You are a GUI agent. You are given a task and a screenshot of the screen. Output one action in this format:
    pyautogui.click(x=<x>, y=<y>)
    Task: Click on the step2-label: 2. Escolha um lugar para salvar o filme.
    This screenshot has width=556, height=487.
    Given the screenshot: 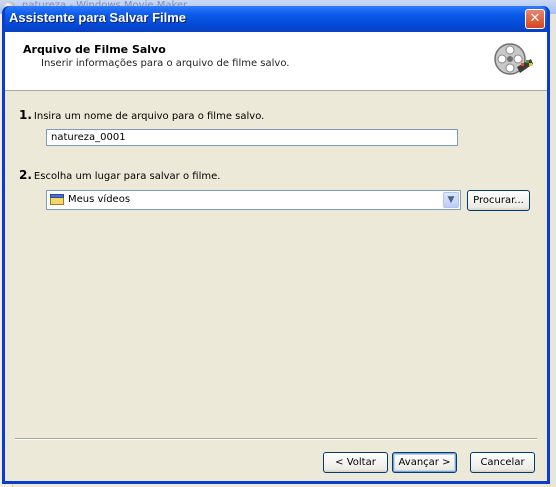 What is the action you would take?
    pyautogui.click(x=119, y=175)
    